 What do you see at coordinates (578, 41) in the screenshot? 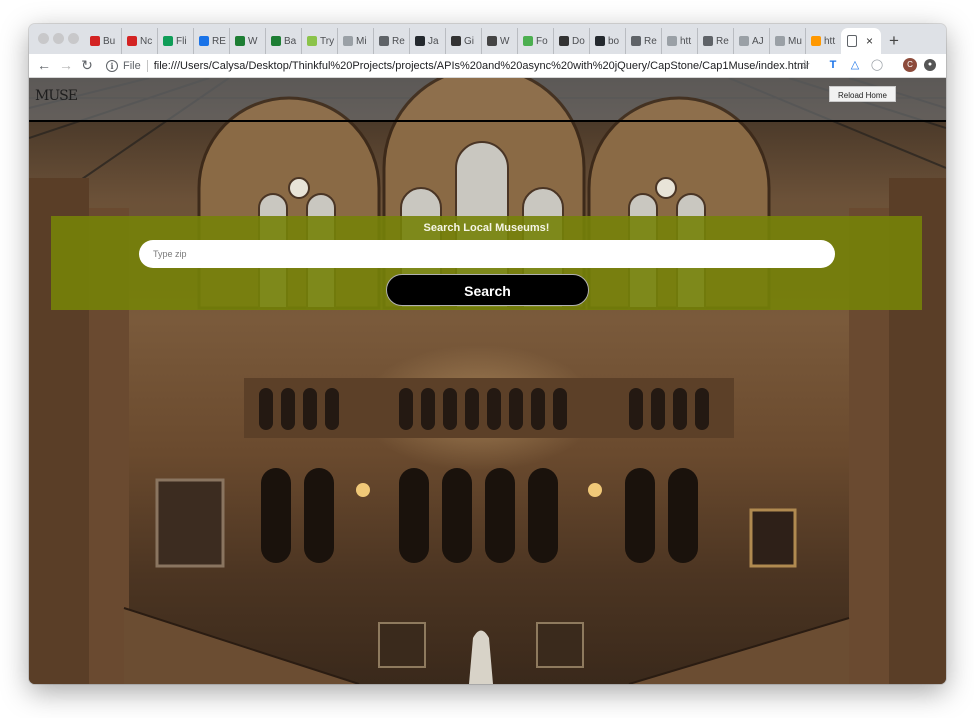
I see `tab-label: Do` at bounding box center [578, 41].